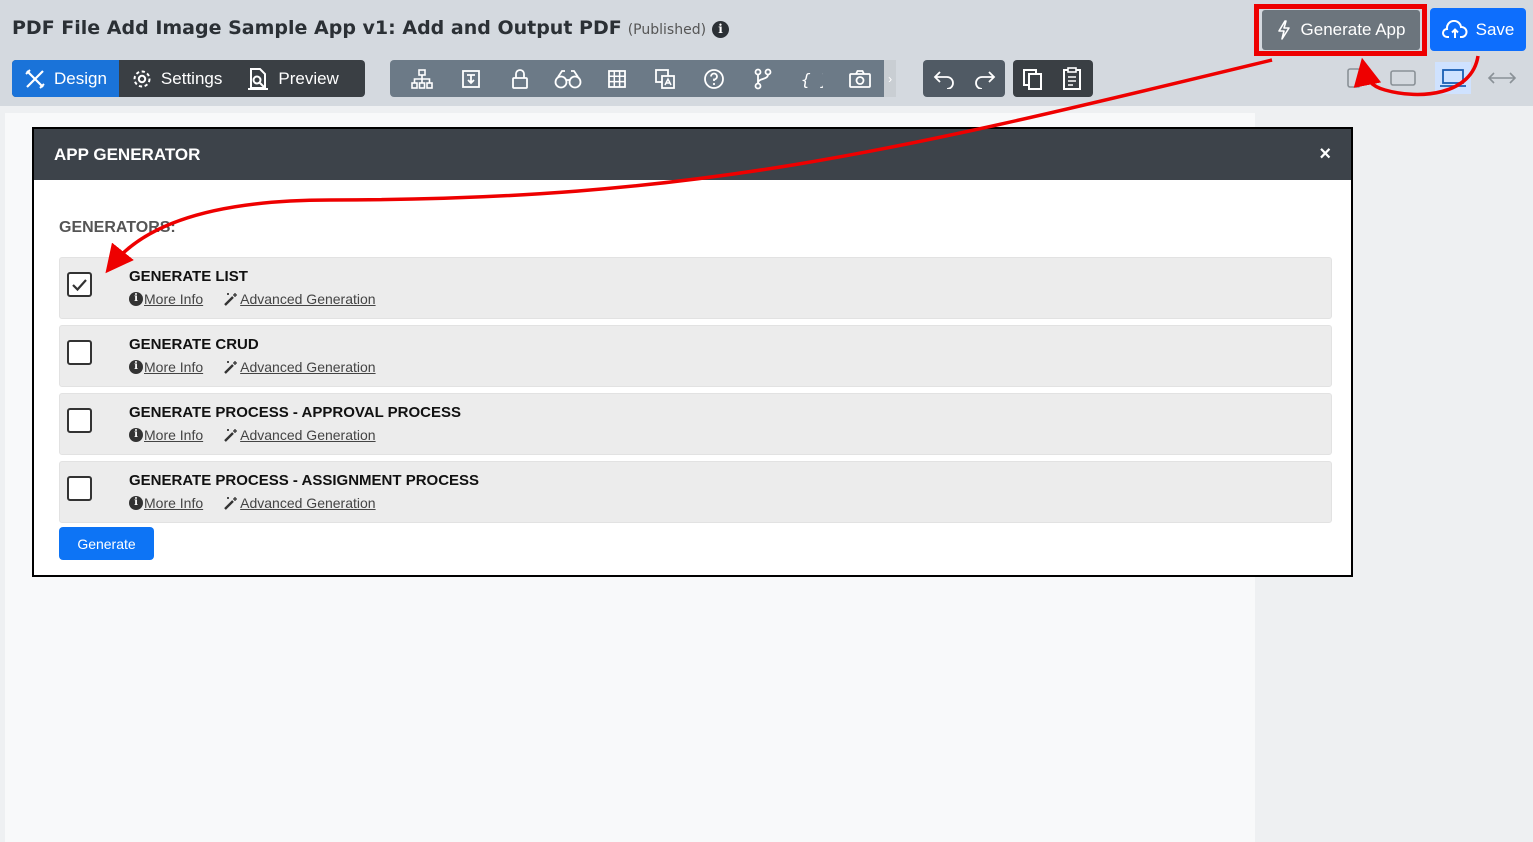  I want to click on copy-icon, so click(1033, 79).